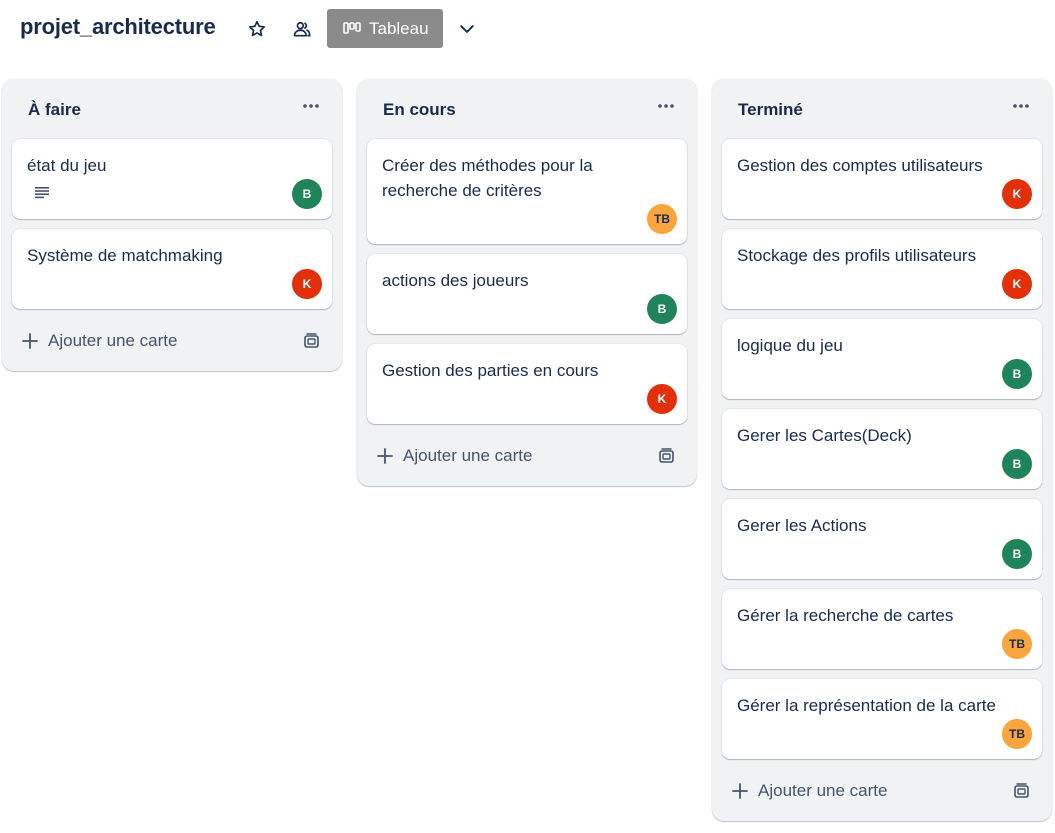  I want to click on card-title: état du jeu, so click(67, 165).